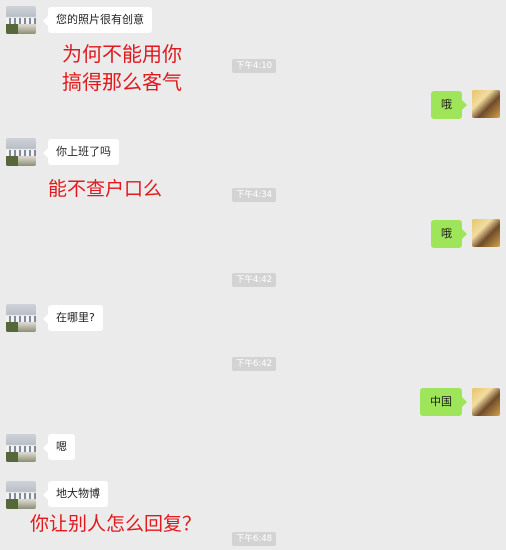 The width and height of the screenshot is (506, 550). Describe the element at coordinates (254, 539) in the screenshot. I see `timestamp: 下午6:48` at that location.